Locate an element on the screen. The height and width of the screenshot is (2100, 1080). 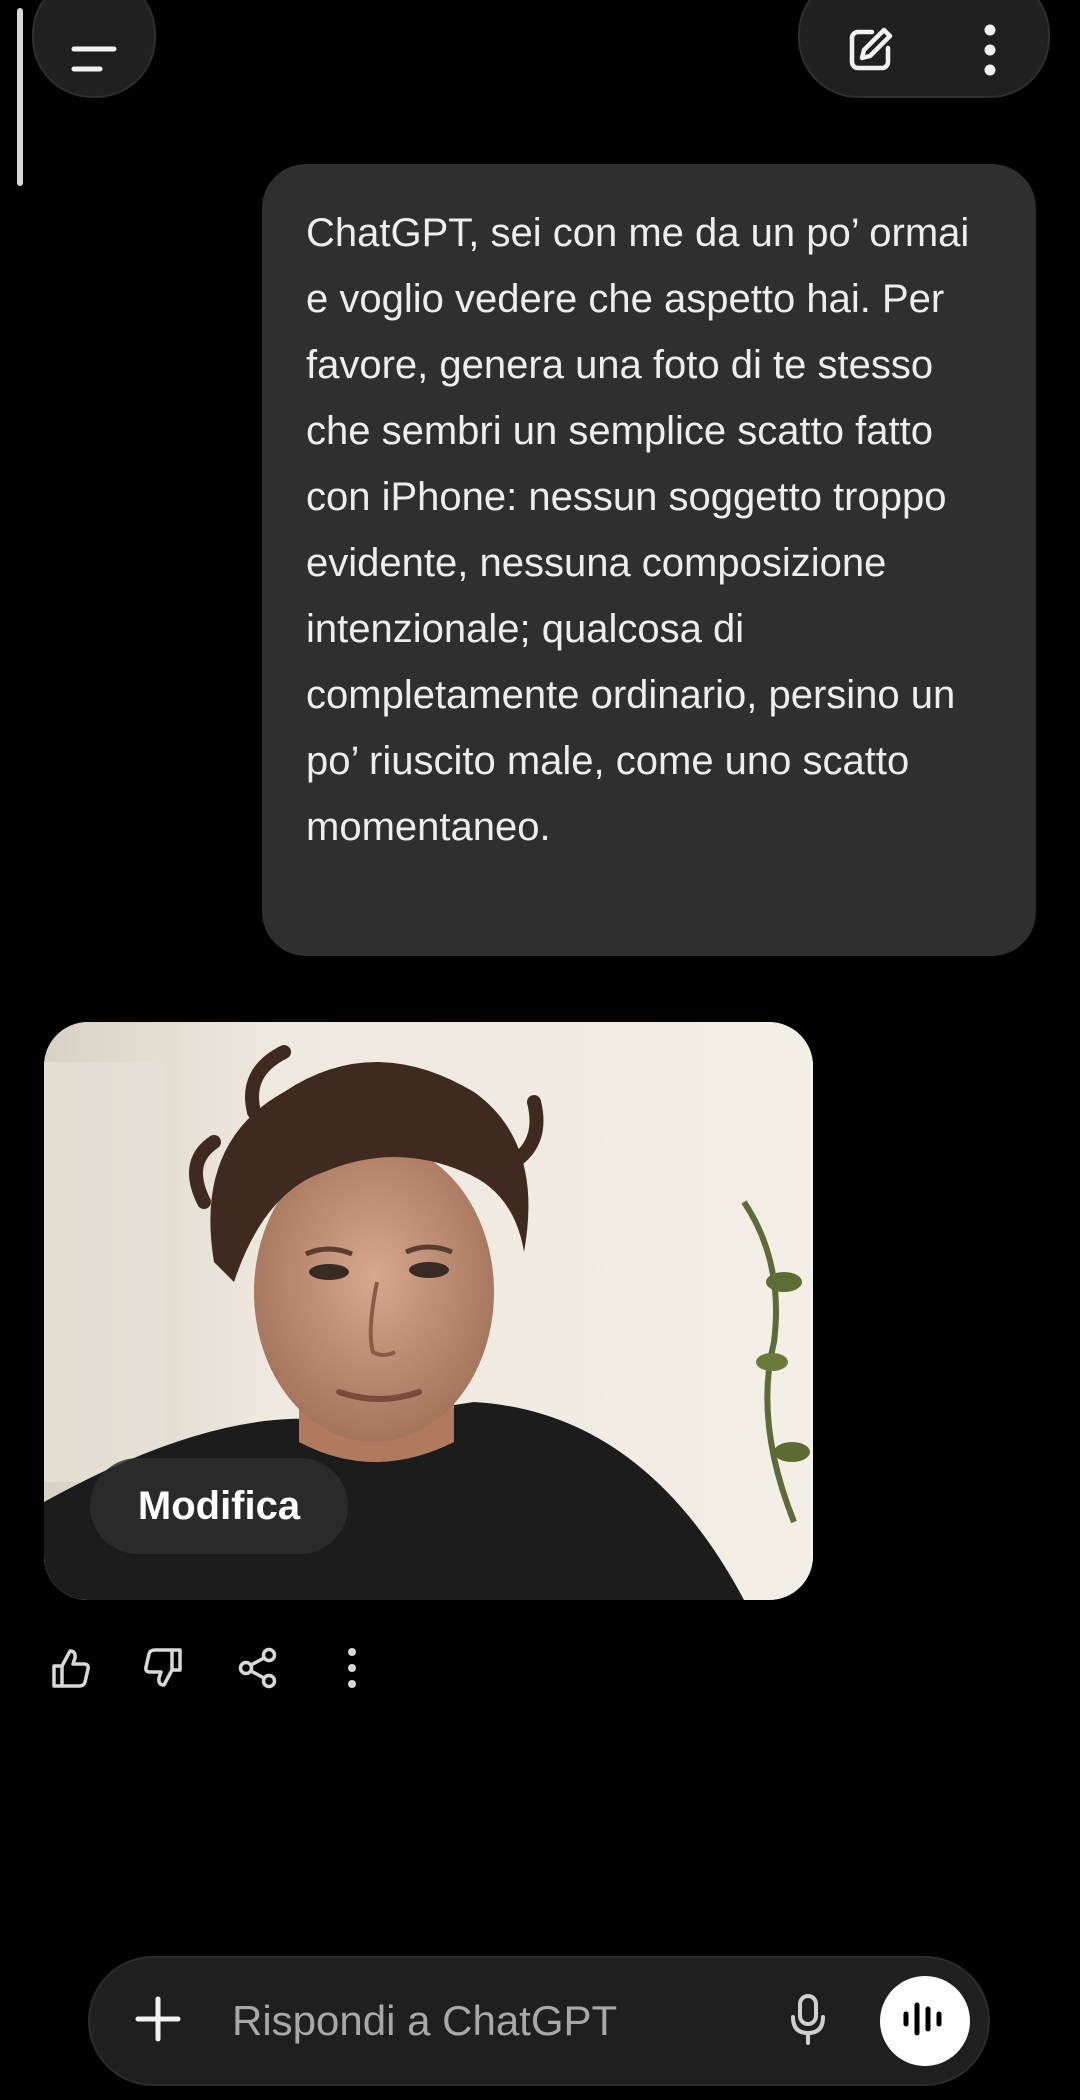
thumbs-up-icon is located at coordinates (70, 1670).